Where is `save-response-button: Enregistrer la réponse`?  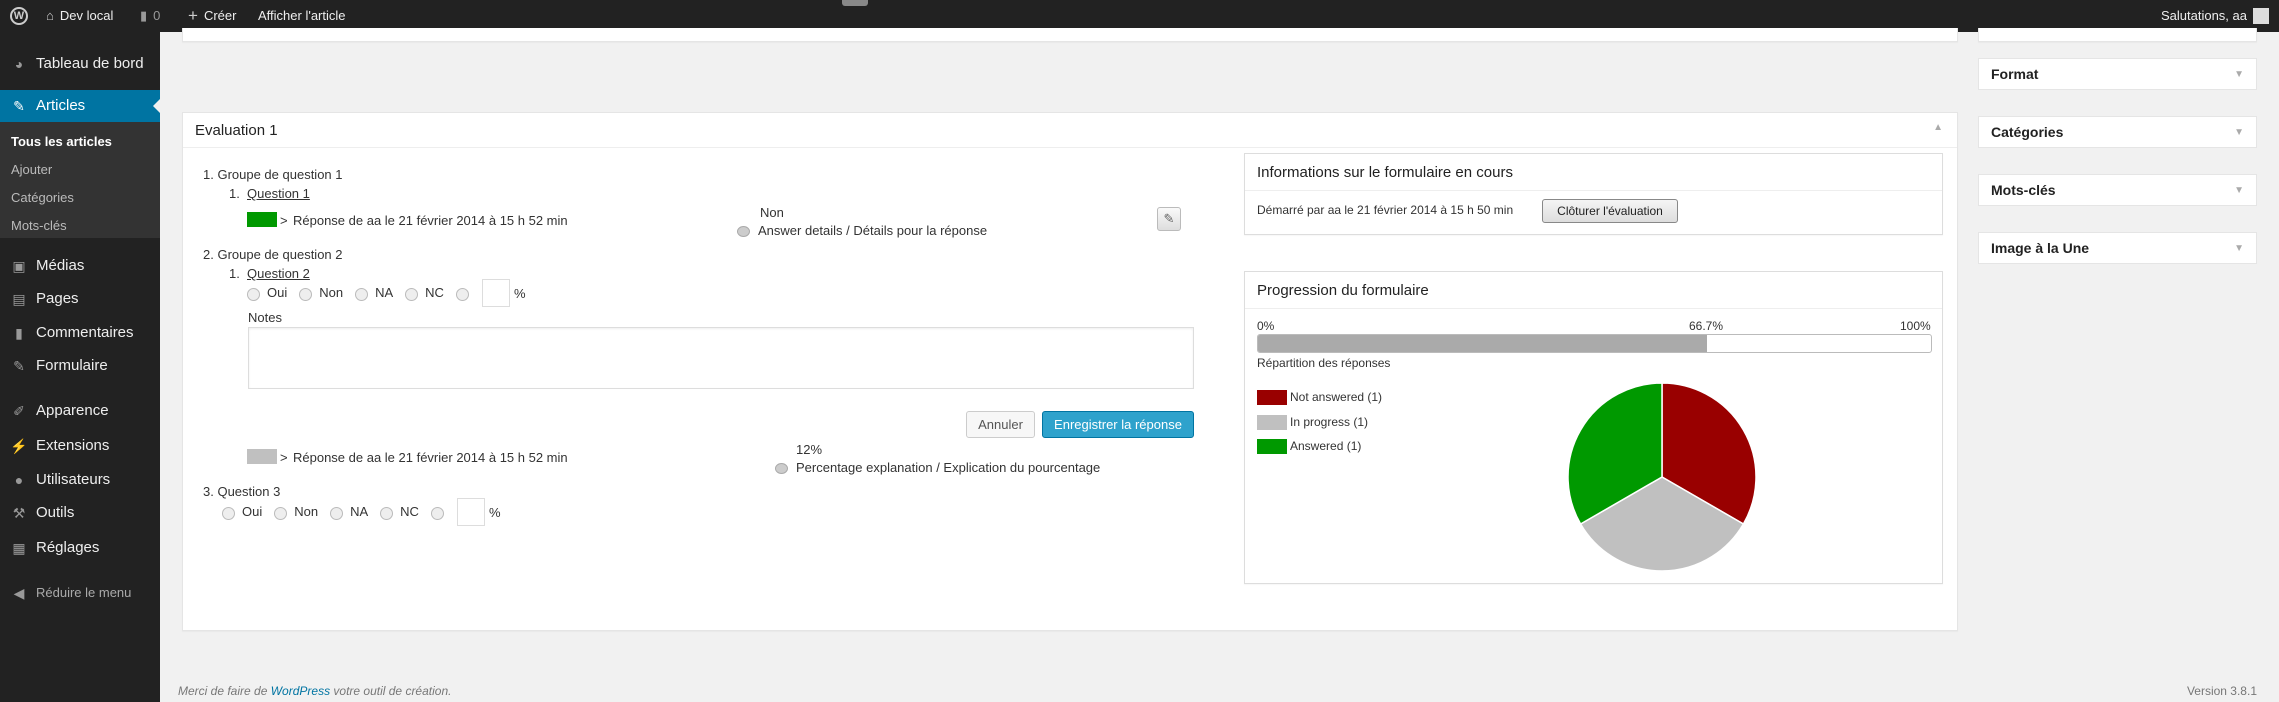 save-response-button: Enregistrer la réponse is located at coordinates (1118, 424).